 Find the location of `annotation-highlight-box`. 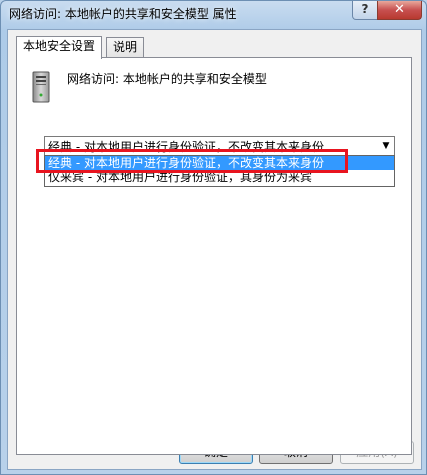

annotation-highlight-box is located at coordinates (192, 161).